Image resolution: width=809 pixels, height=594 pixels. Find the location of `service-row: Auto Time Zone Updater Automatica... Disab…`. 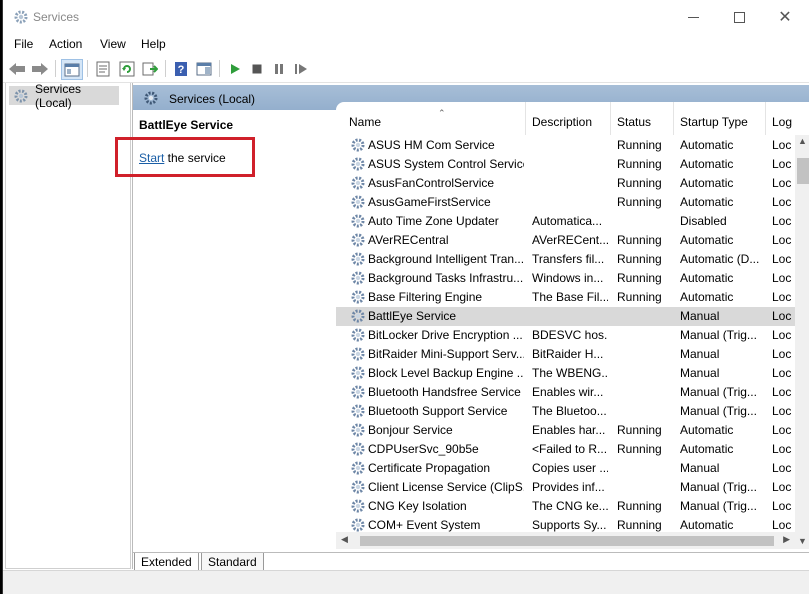

service-row: Auto Time Zone Updater Automatica... Disab… is located at coordinates (567, 221).